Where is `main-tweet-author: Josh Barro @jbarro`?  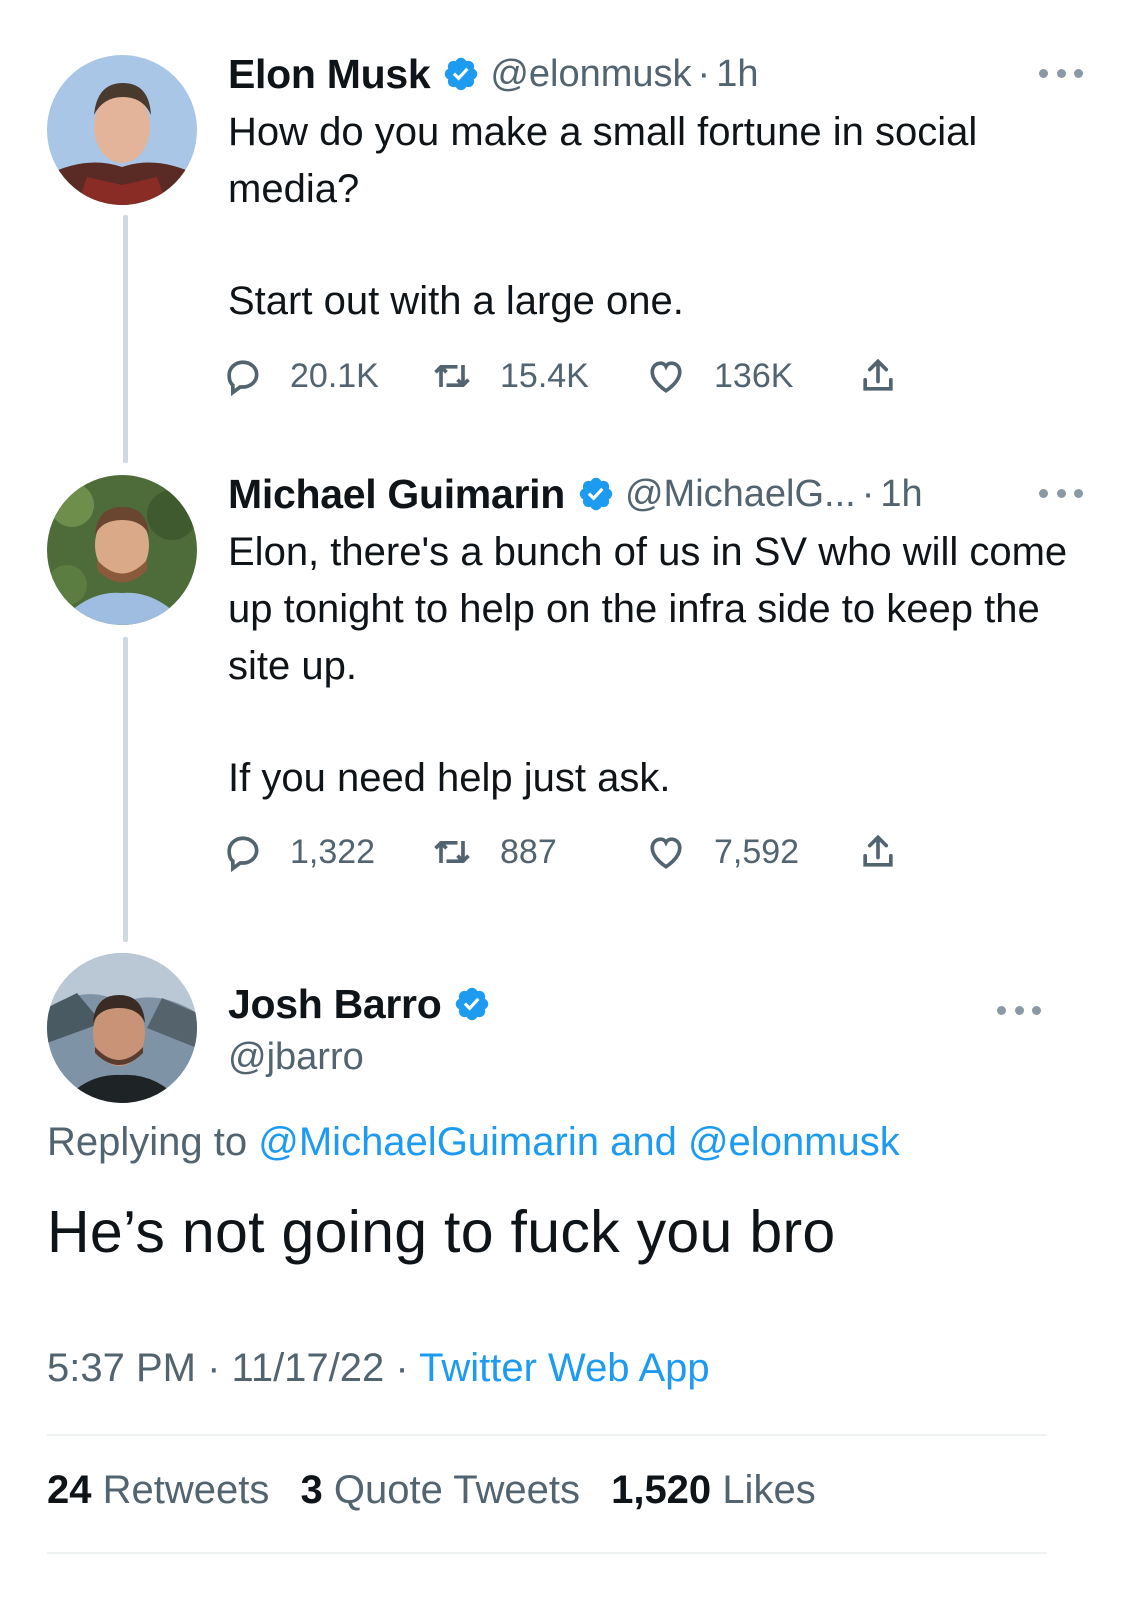 main-tweet-author: Josh Barro @jbarro is located at coordinates (364, 1028).